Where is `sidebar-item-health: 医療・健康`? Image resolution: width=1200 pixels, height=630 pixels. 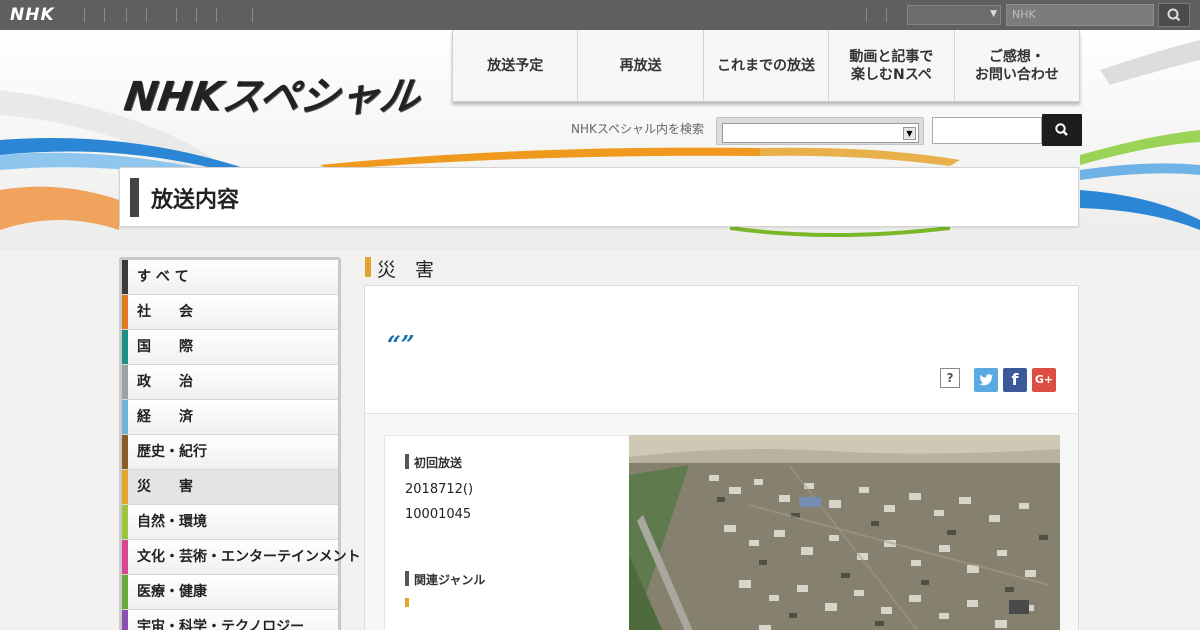
sidebar-item-health: 医療・健康 is located at coordinates (230, 592).